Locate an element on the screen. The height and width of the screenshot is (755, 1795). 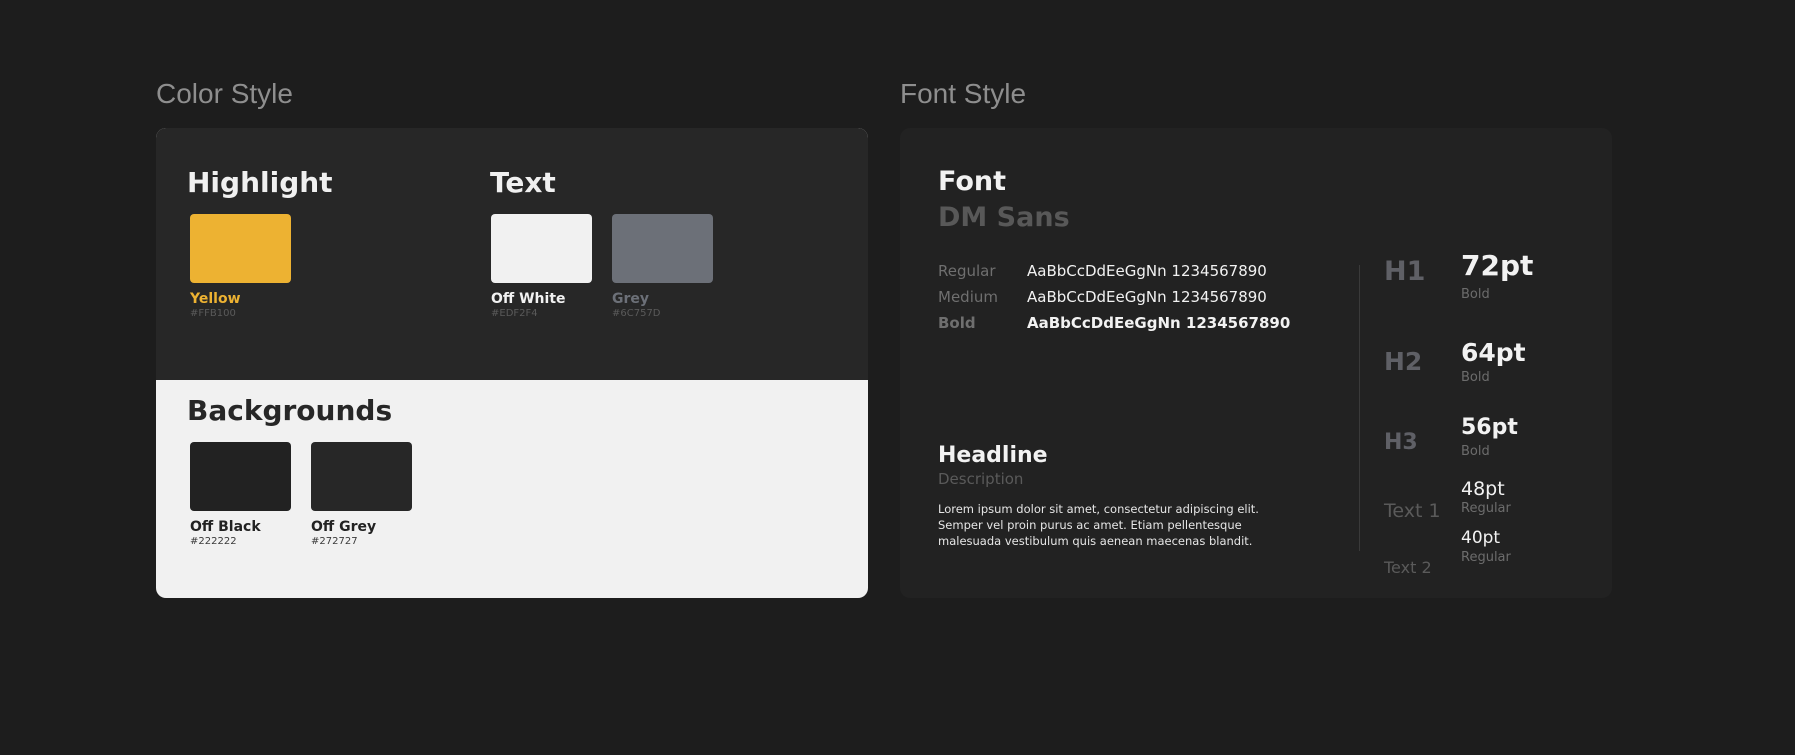
font-style-title: Font Style is located at coordinates (963, 93).